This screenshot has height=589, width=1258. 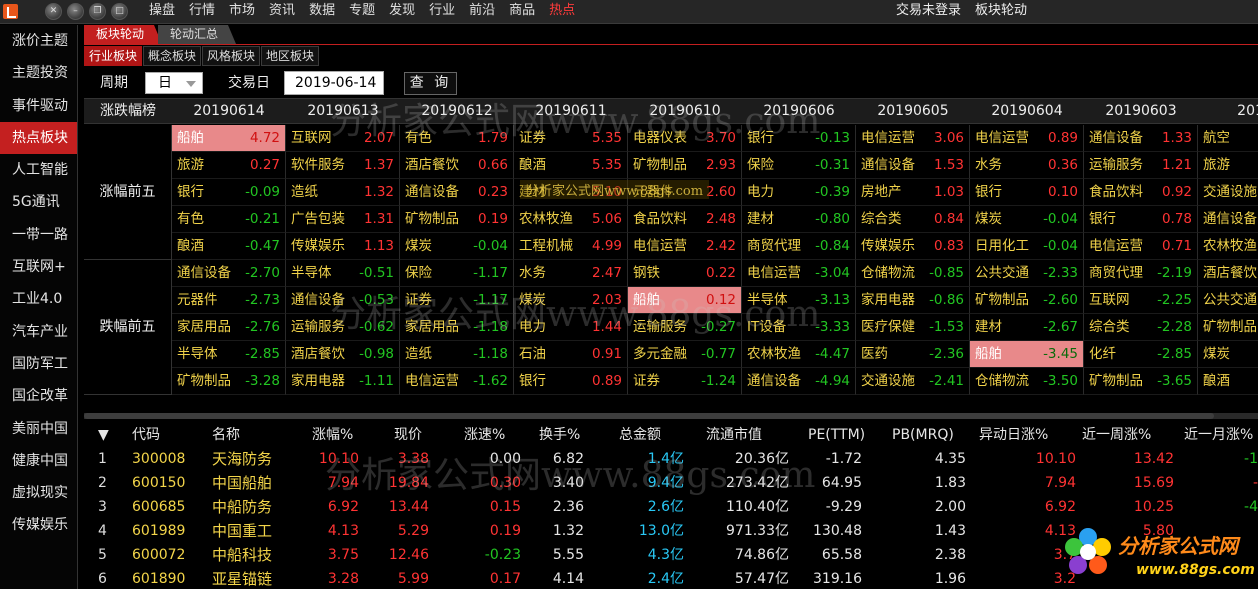 What do you see at coordinates (799, 246) in the screenshot?
I see `rotation-cell: 商贸代理 -0.84` at bounding box center [799, 246].